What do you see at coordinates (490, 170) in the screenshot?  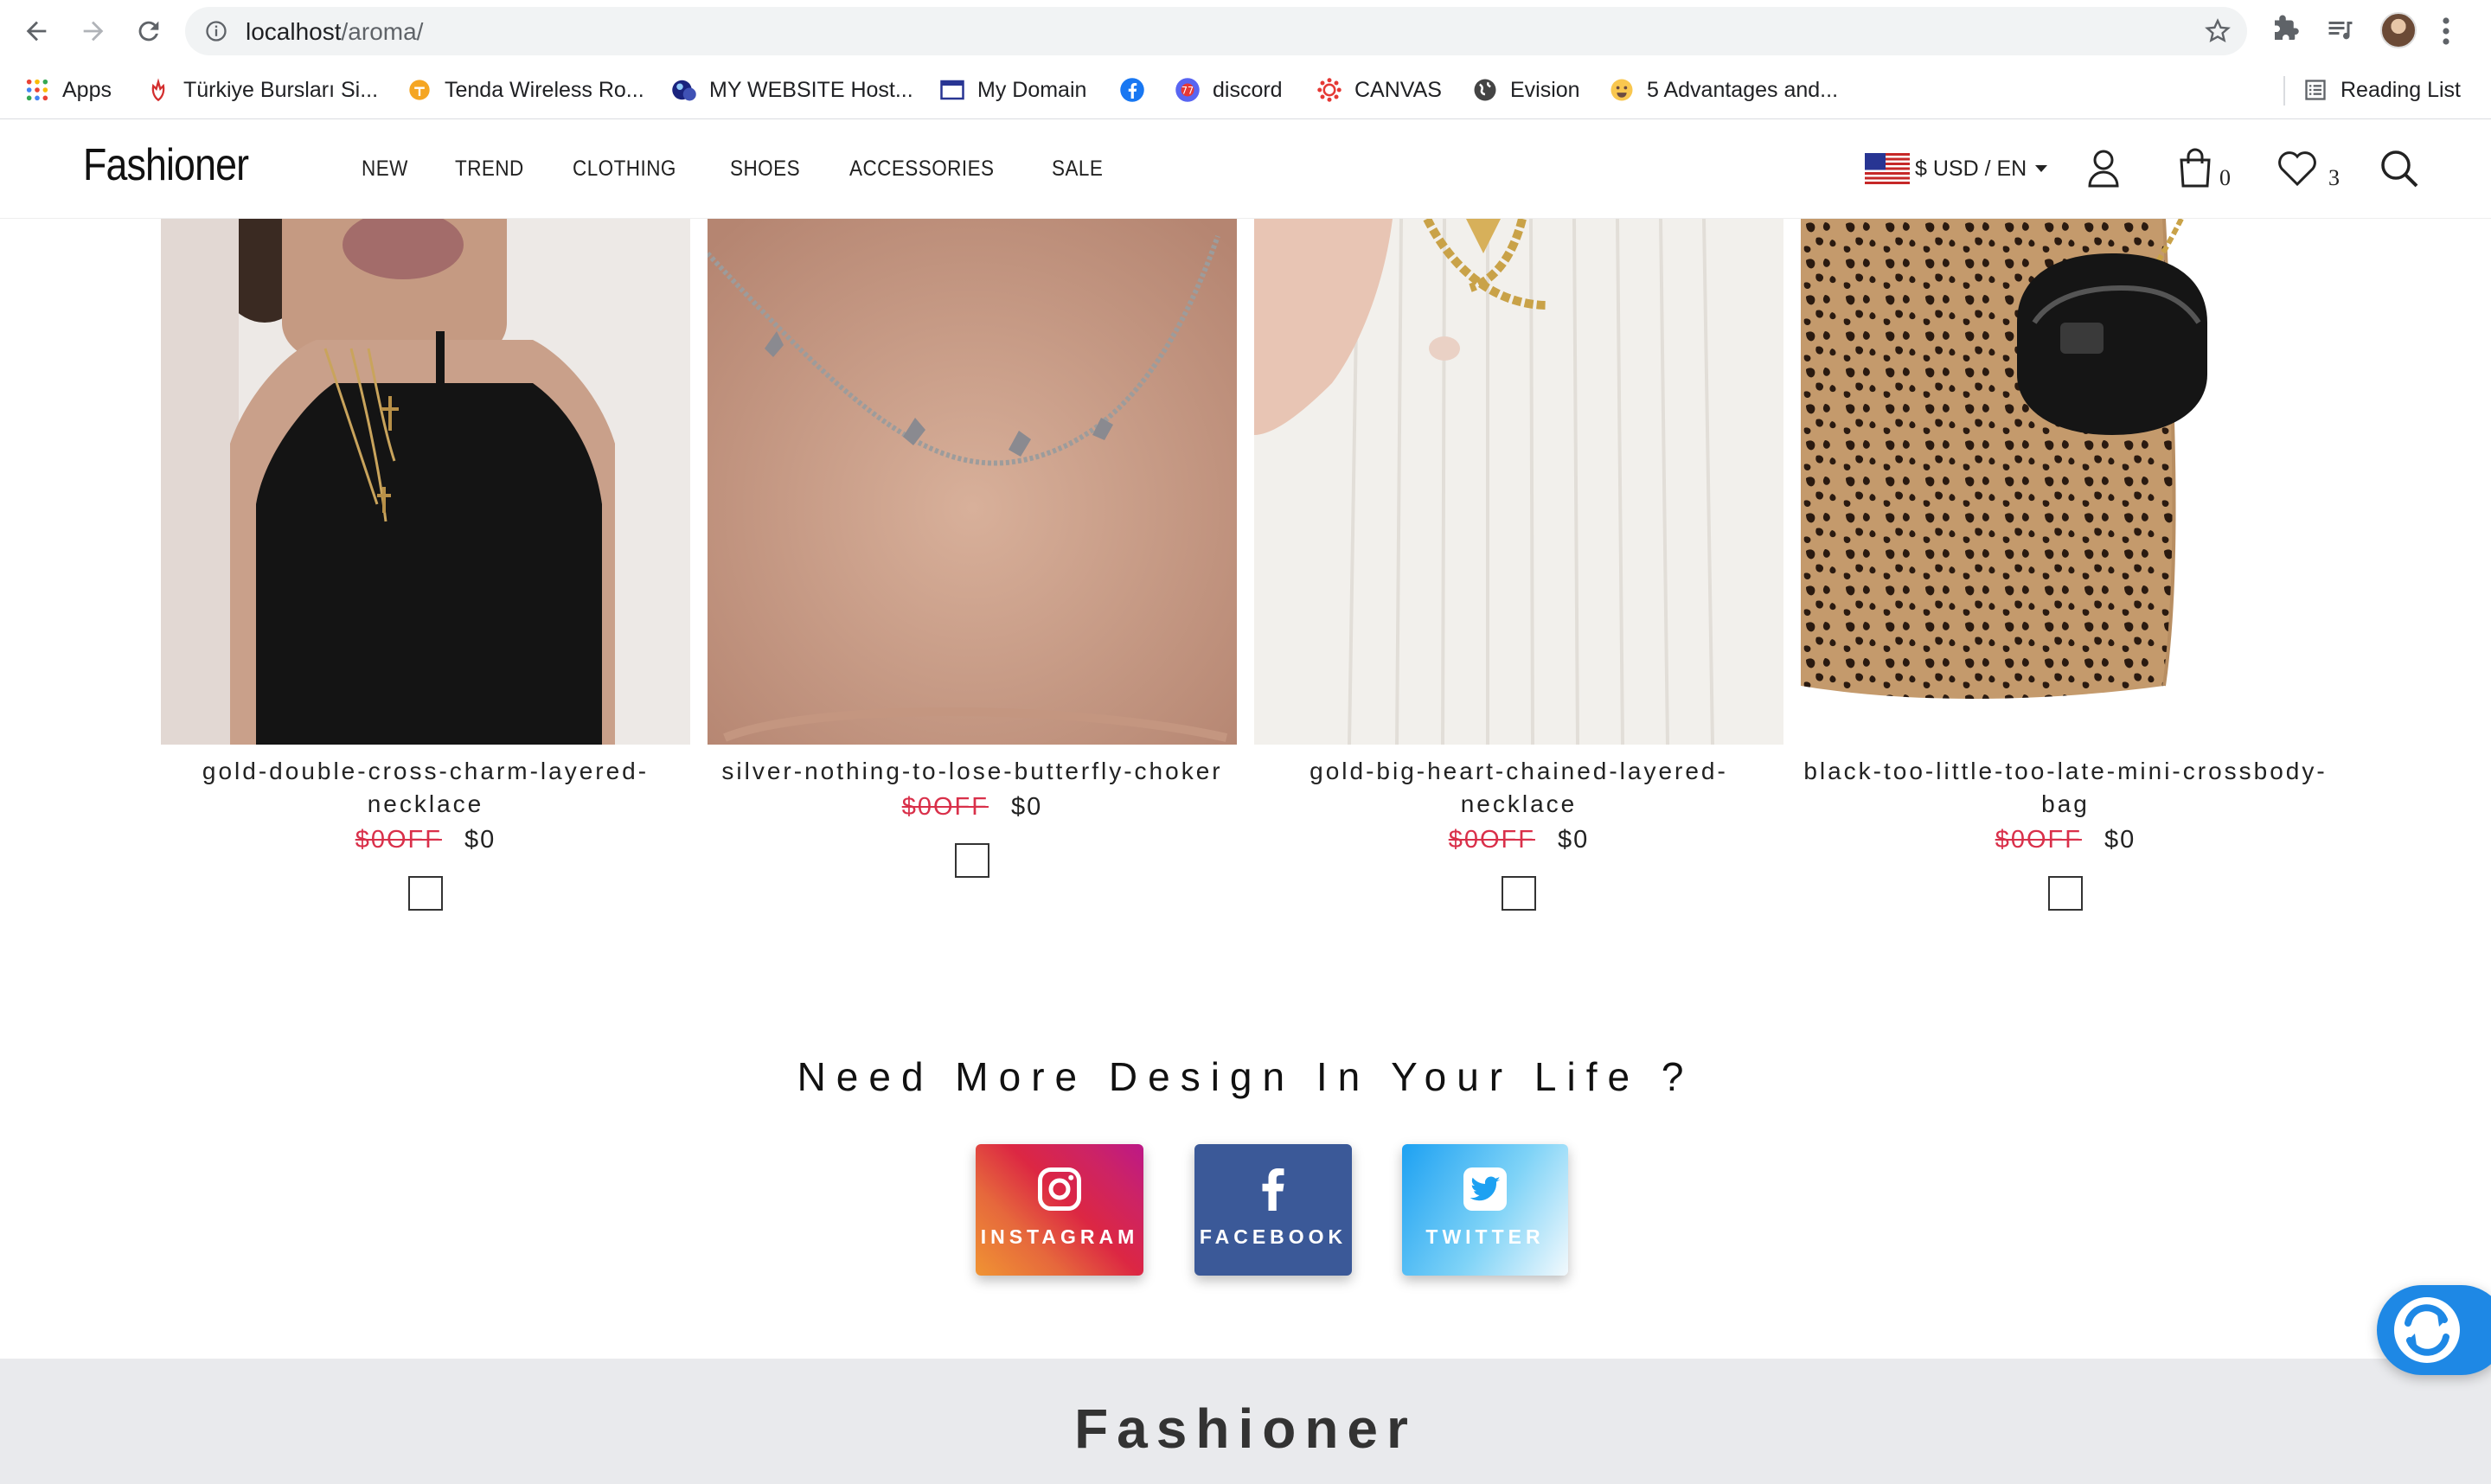 I see `nav-trend: TREND` at bounding box center [490, 170].